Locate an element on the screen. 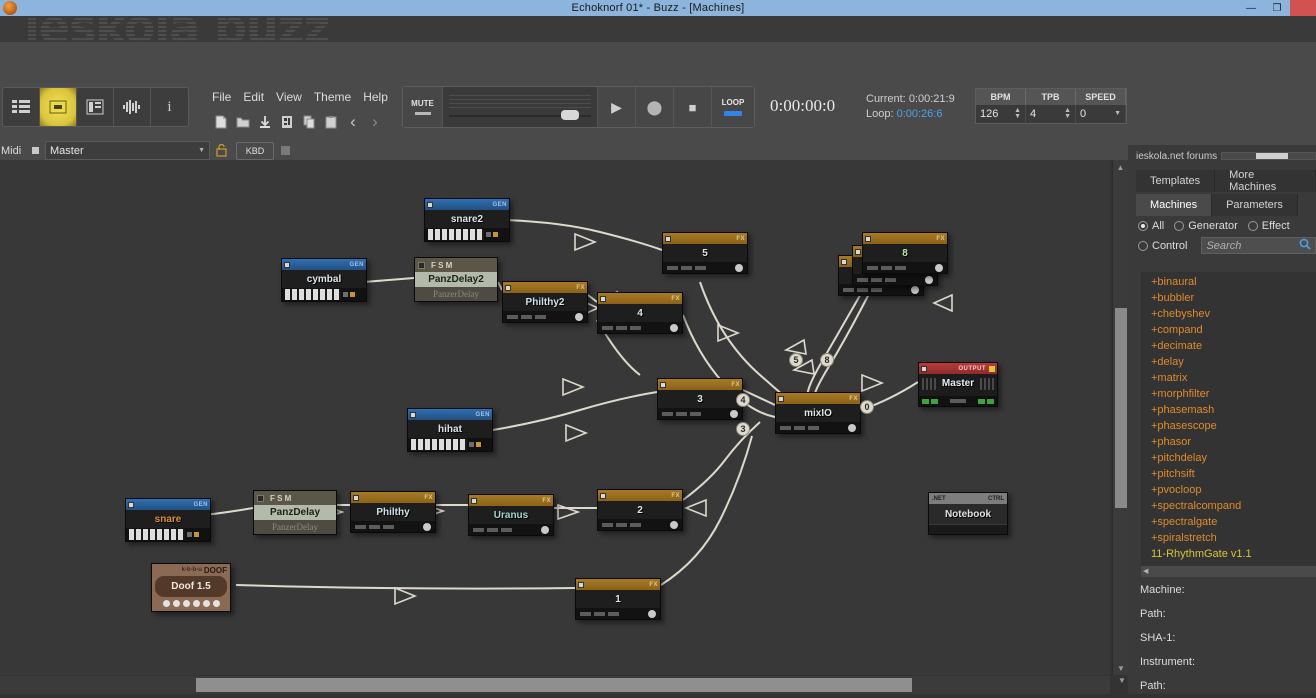  back-icon: ‹ is located at coordinates (353, 122).